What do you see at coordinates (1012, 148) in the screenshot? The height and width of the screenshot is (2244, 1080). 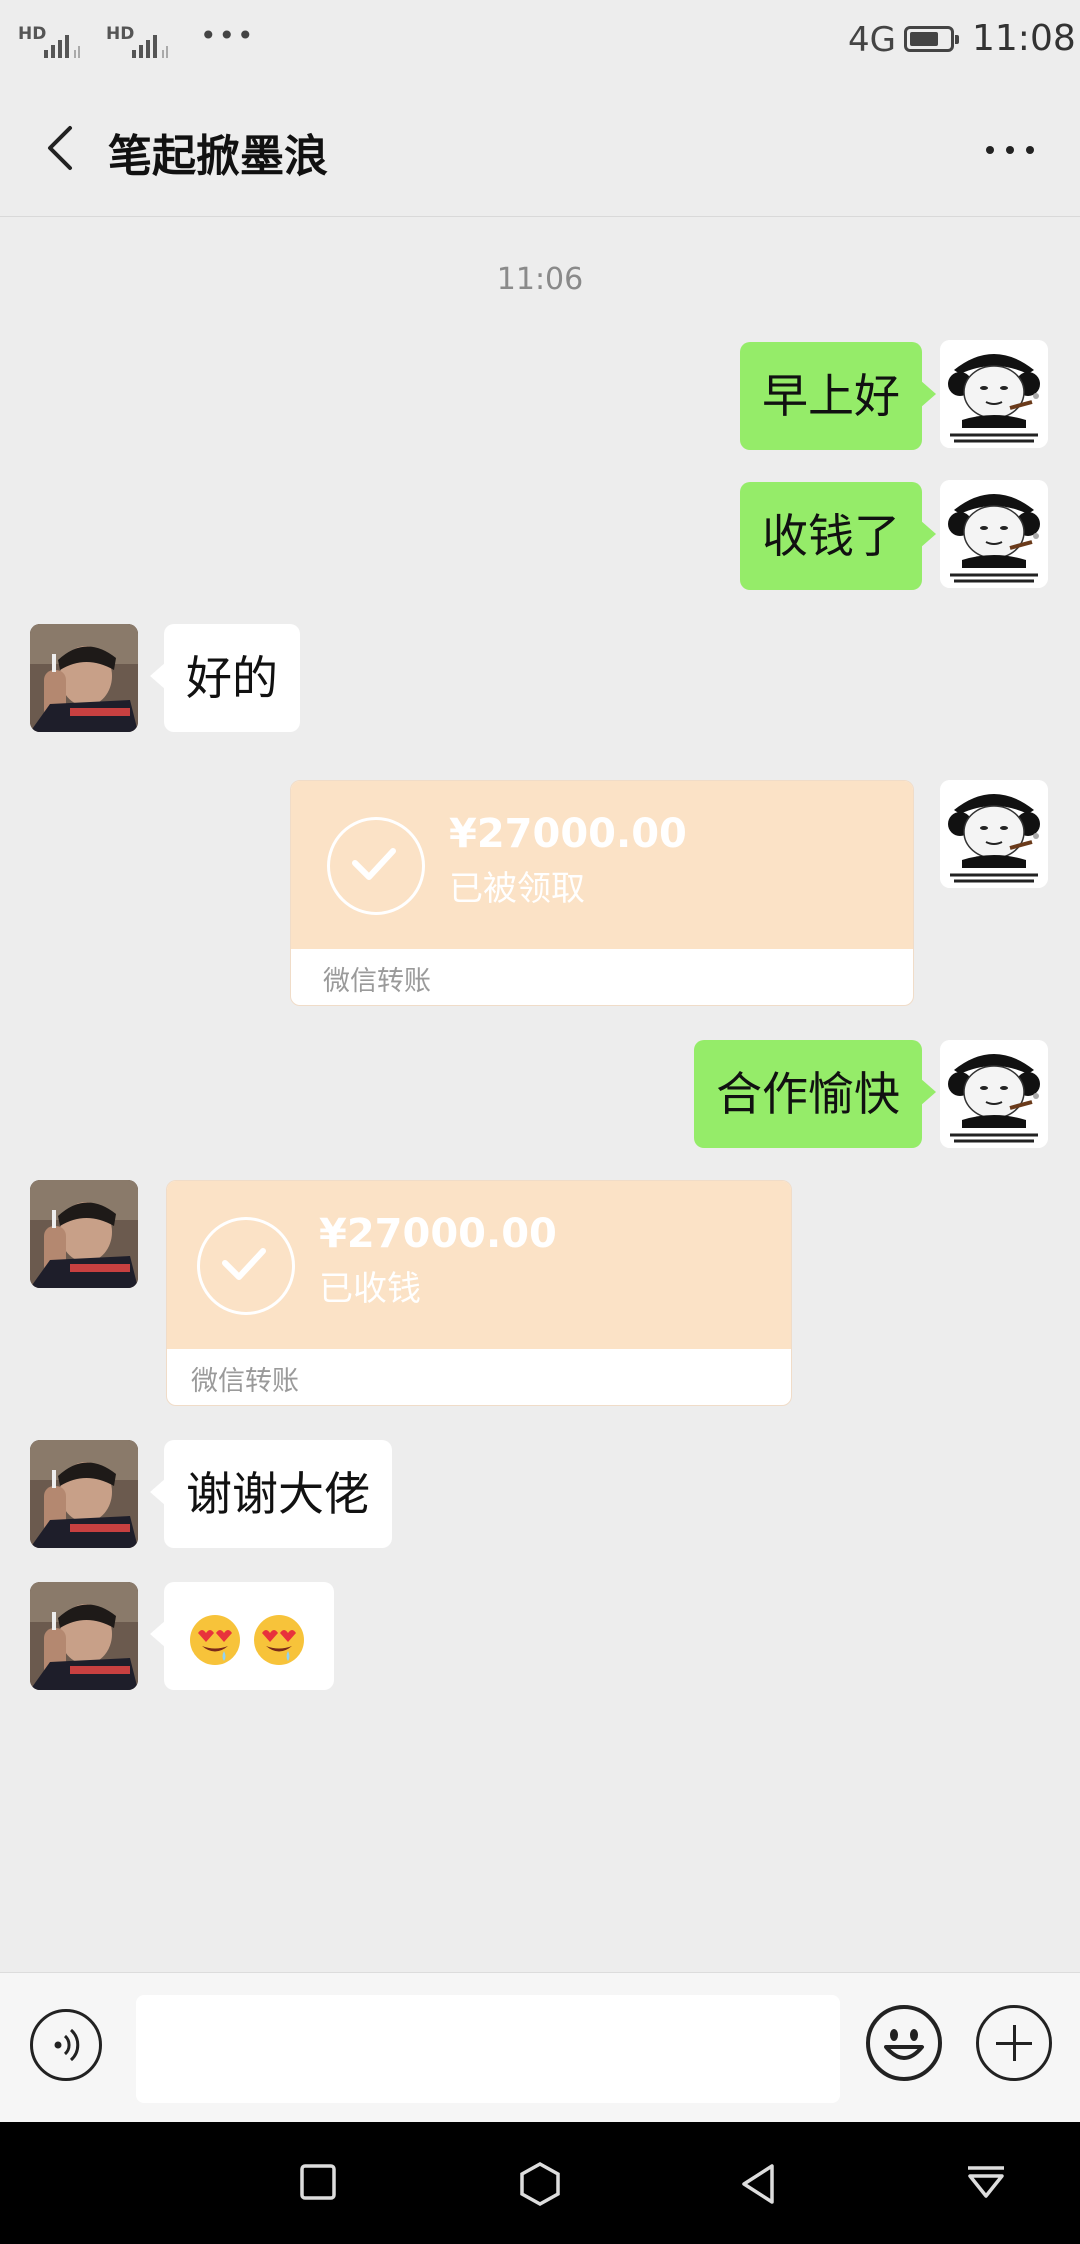 I see `more-options-button` at bounding box center [1012, 148].